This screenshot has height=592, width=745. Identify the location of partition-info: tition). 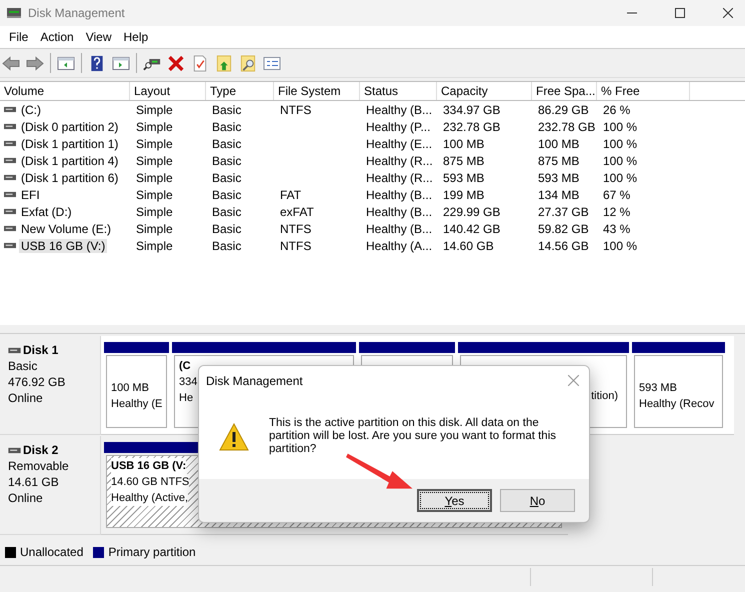
(604, 396).